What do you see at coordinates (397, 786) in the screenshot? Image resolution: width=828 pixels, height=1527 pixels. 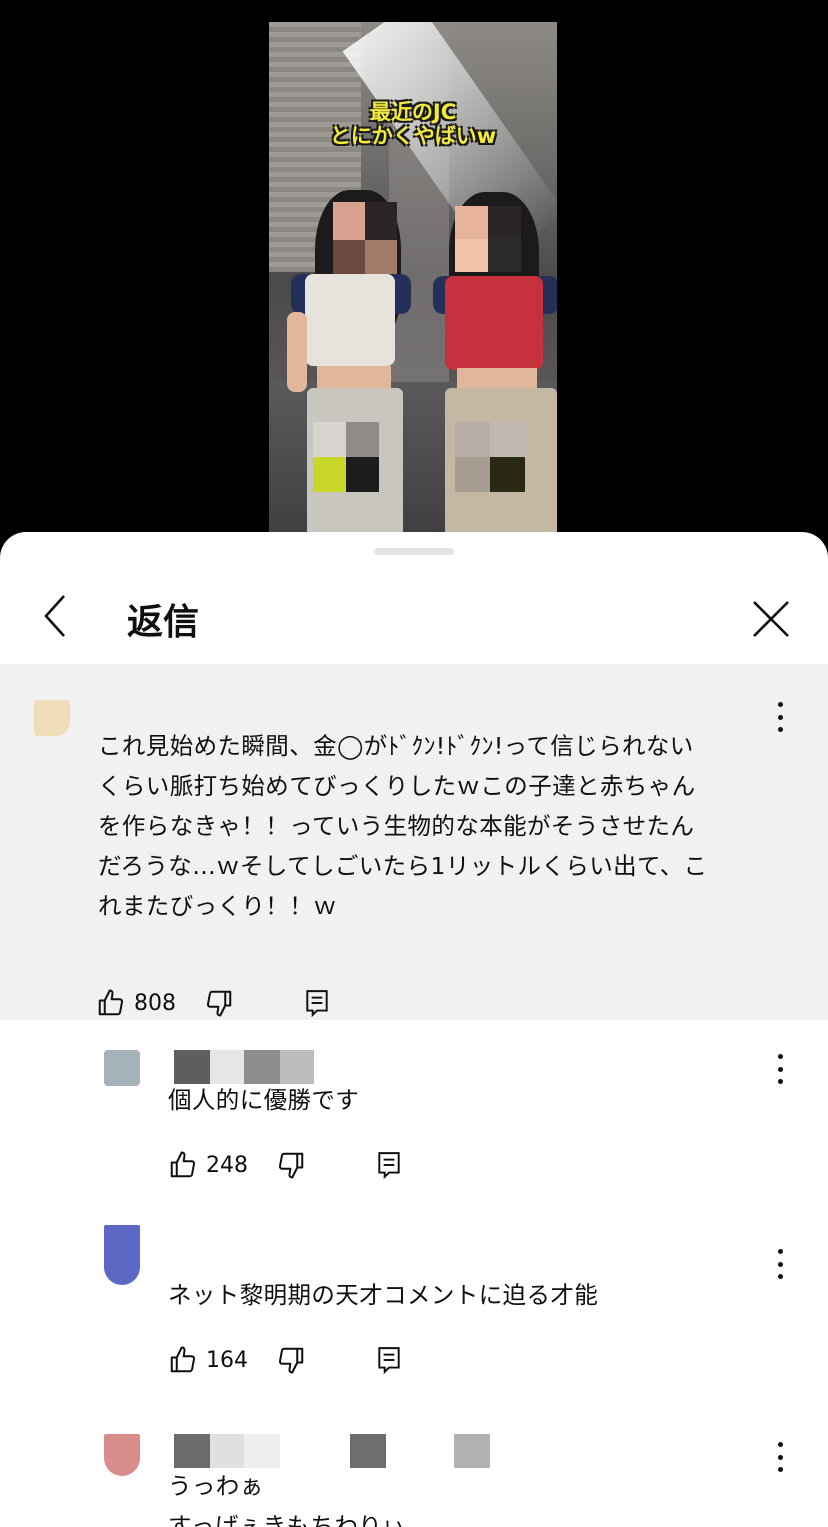 I see `comment-line: くらい脈打ち始めてびっくりしたｗこの子達と赤ちゃん` at bounding box center [397, 786].